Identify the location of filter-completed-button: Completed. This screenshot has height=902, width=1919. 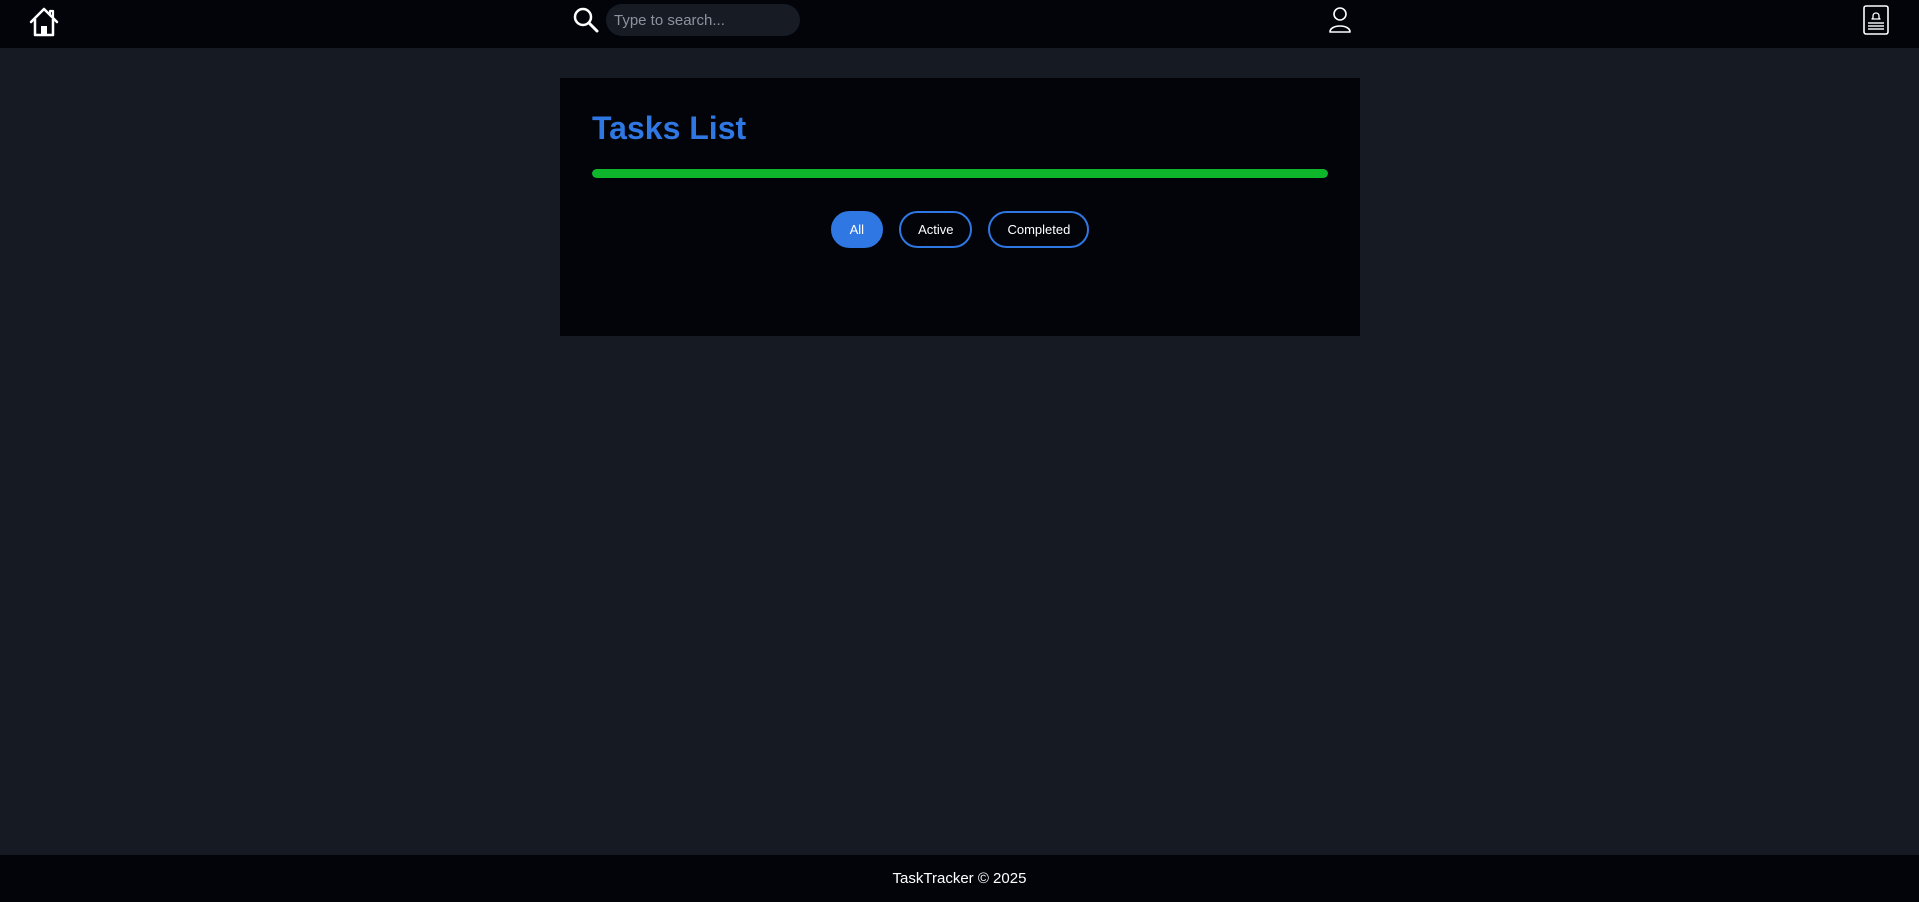
(1039, 229).